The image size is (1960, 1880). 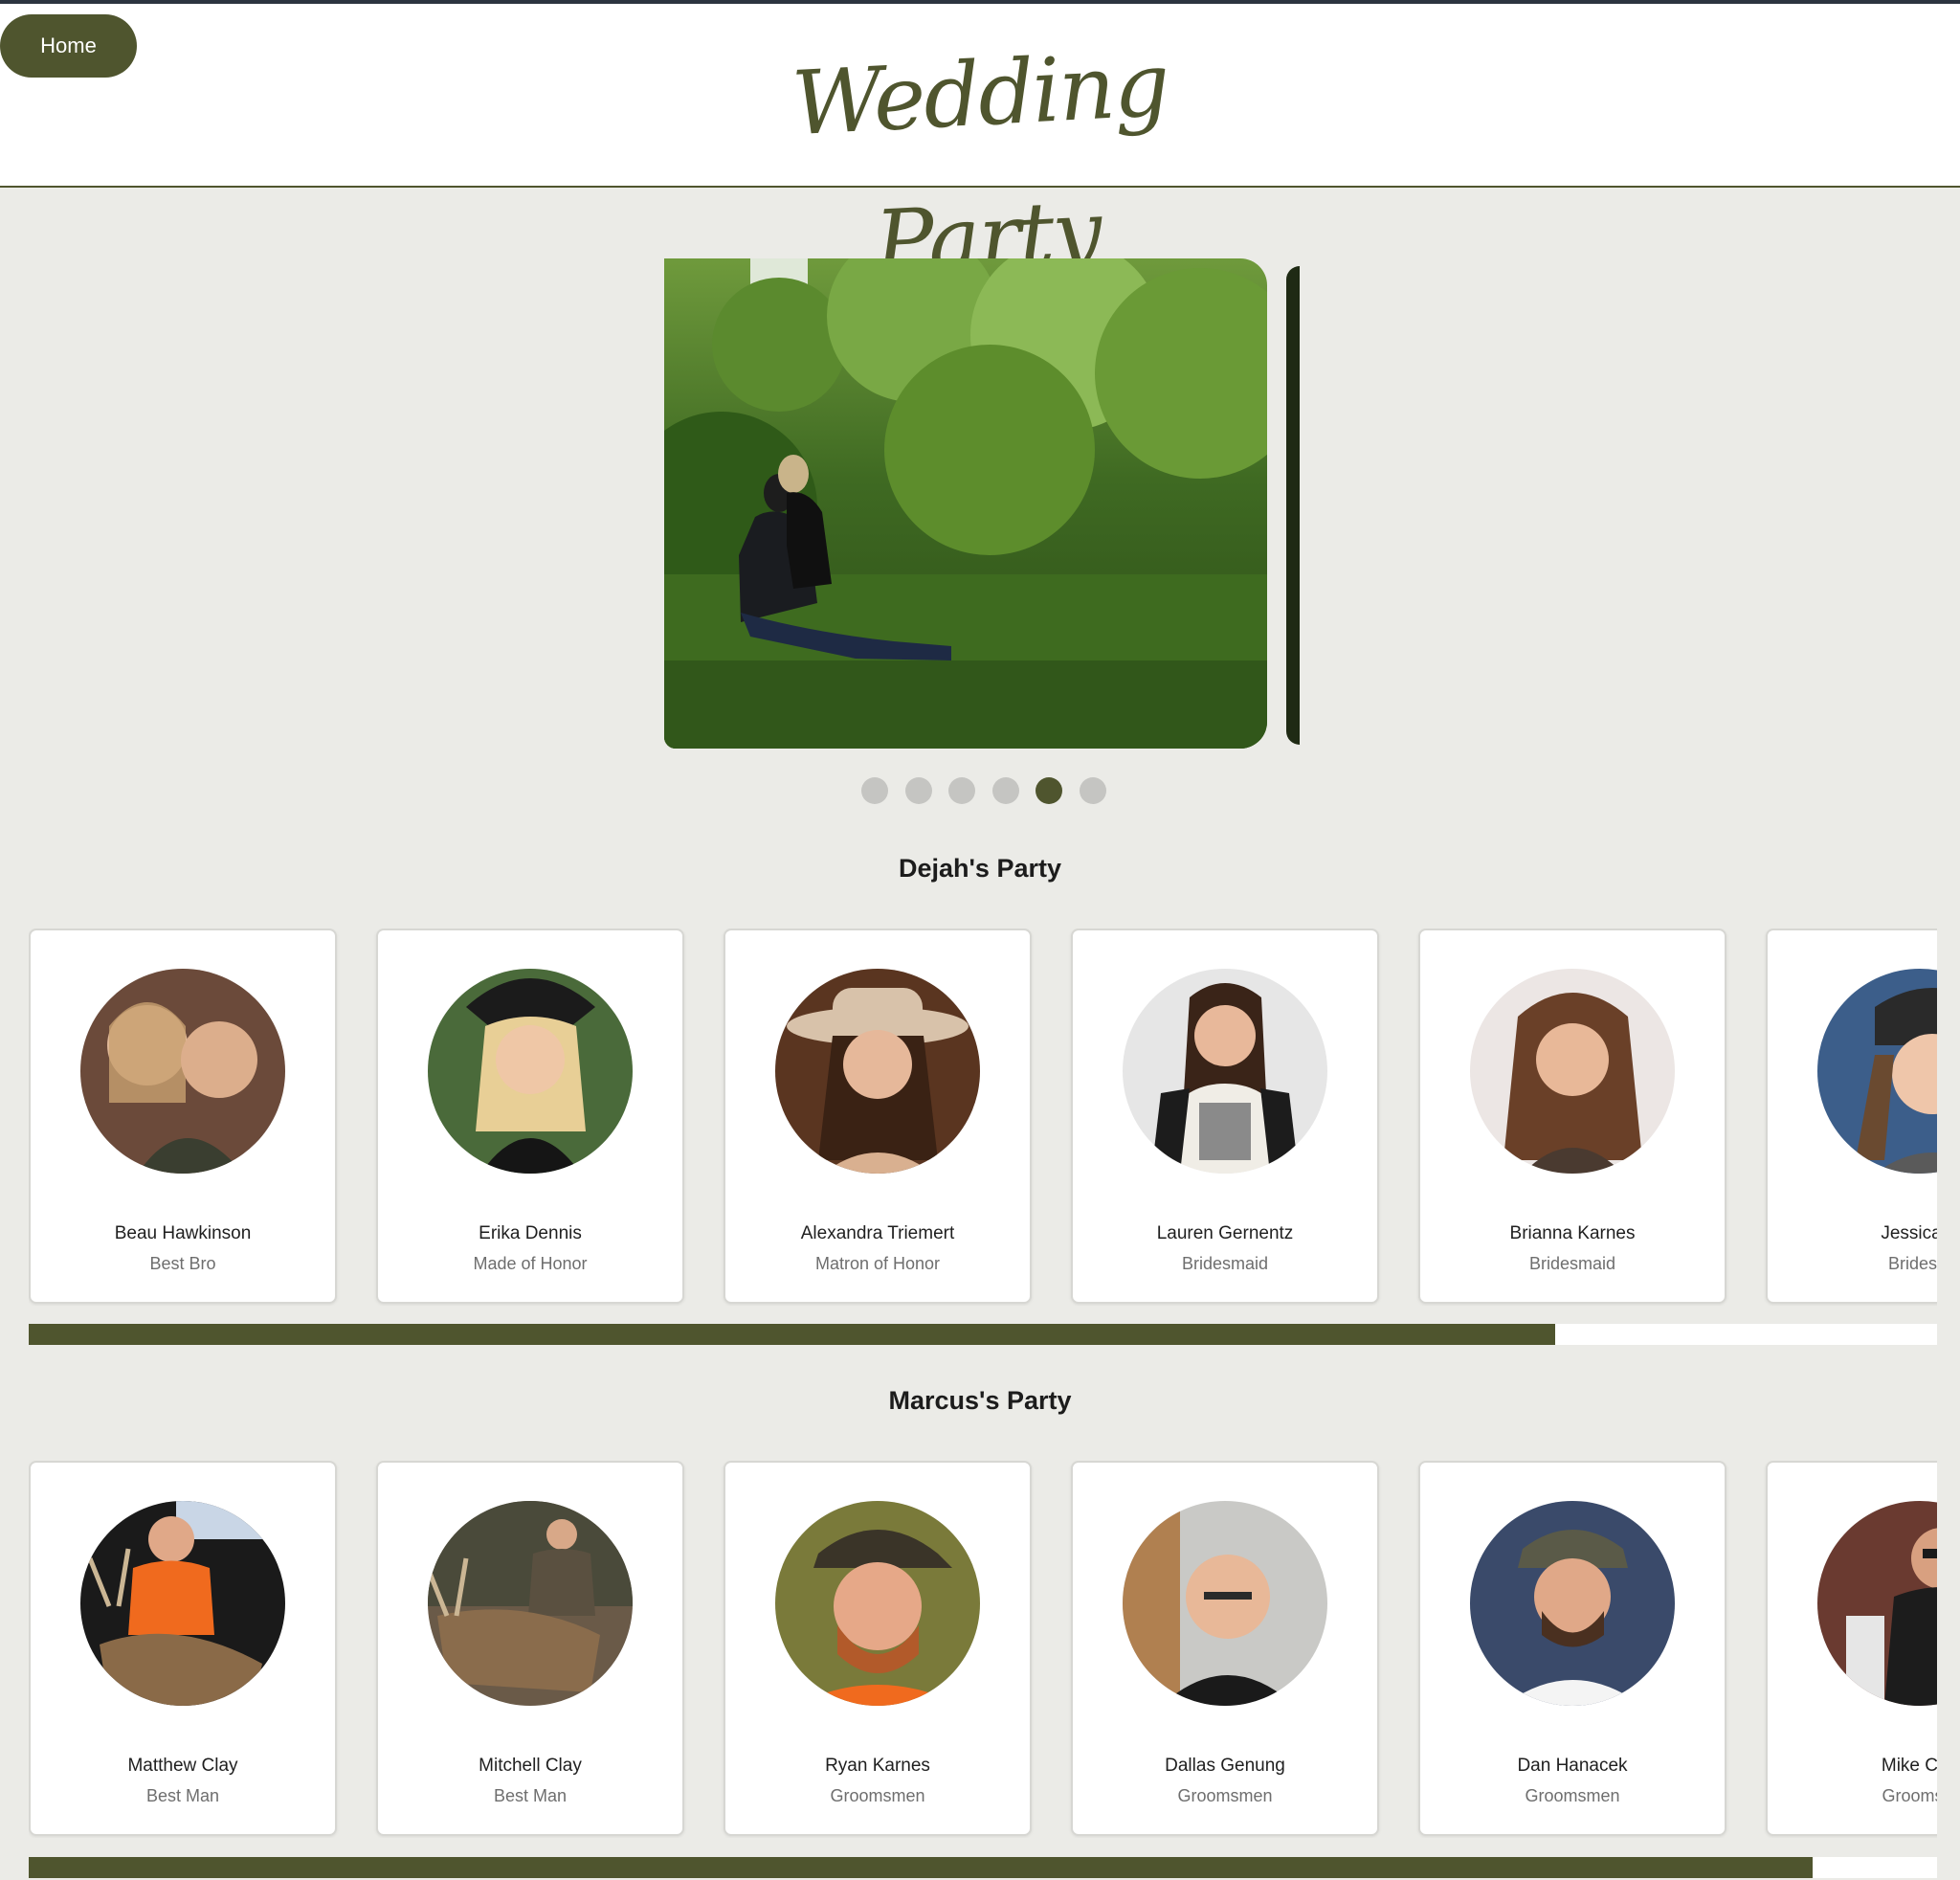 I want to click on member-name: Mitchell Clay, so click(x=530, y=1766).